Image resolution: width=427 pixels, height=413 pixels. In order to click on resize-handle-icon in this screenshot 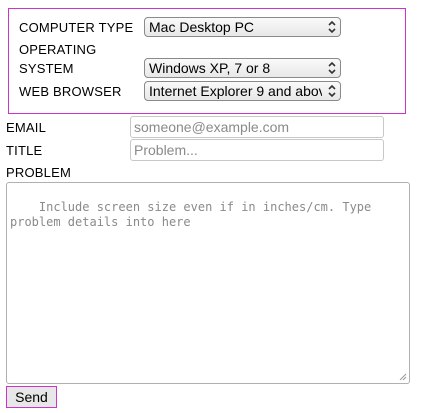, I will do `click(403, 377)`.